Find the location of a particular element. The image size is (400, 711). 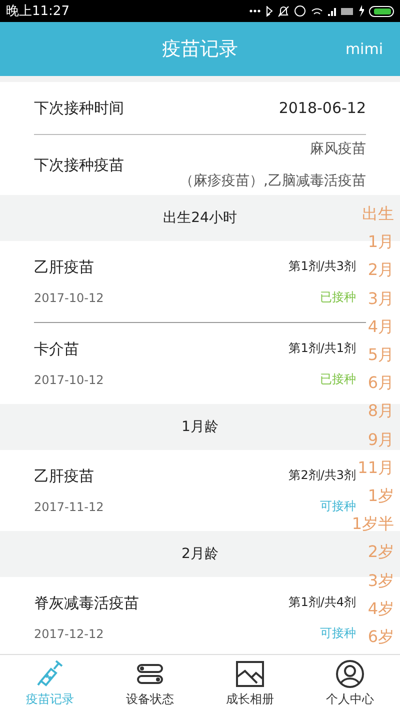

nav-tab: 个人中心 is located at coordinates (350, 683).